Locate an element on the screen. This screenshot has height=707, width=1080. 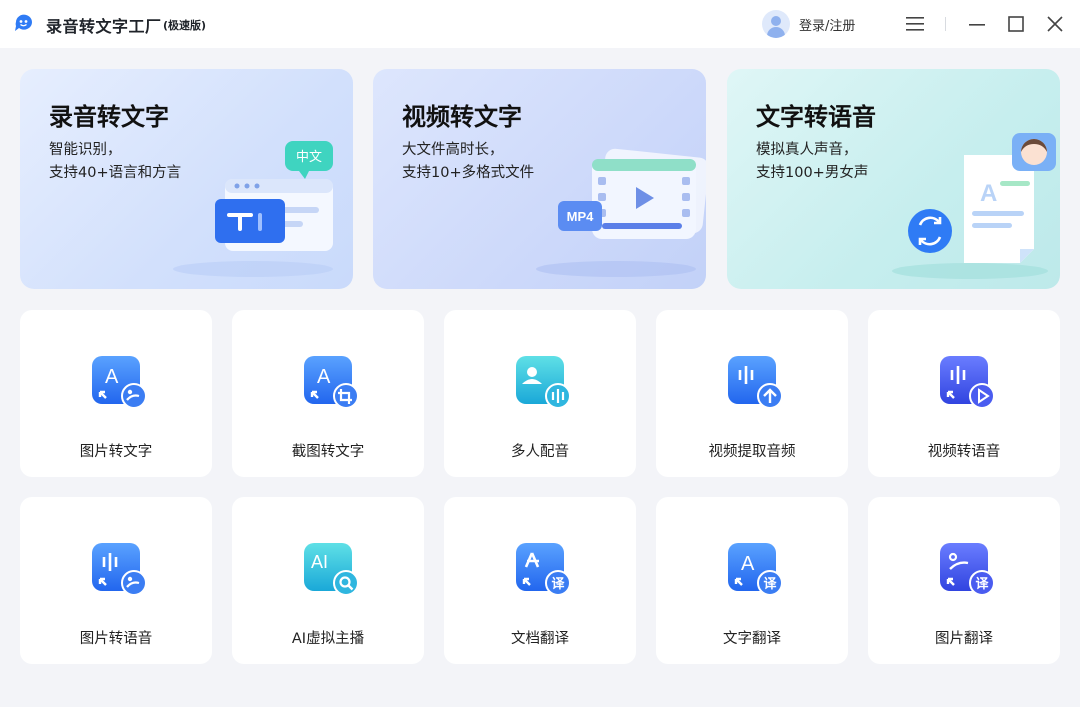
screenshot-to-text-icon: A is located at coordinates (331, 382).